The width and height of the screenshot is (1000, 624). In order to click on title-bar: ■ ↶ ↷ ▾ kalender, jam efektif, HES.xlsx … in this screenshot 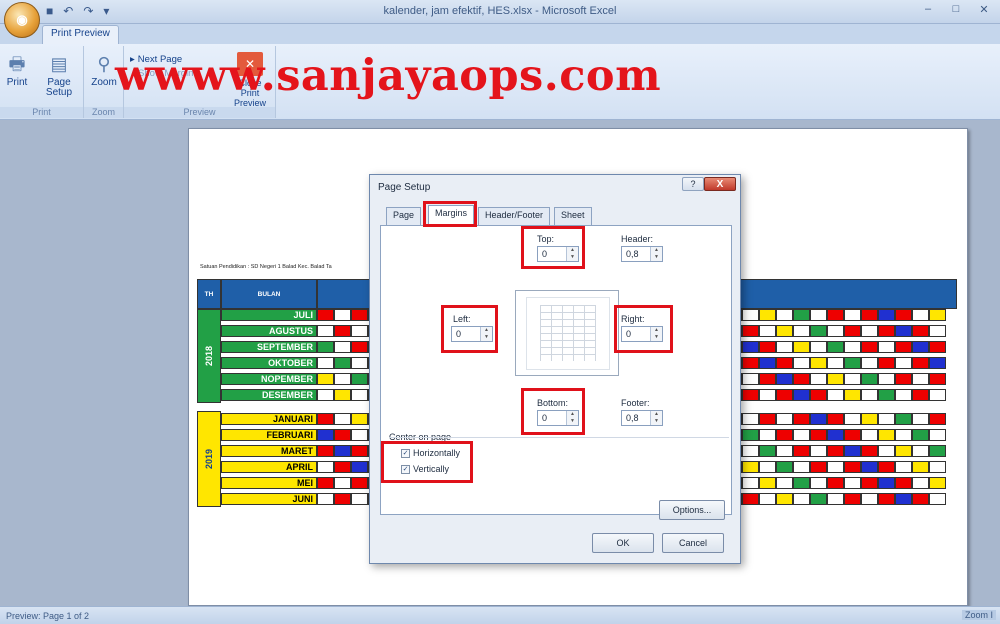, I will do `click(500, 12)`.